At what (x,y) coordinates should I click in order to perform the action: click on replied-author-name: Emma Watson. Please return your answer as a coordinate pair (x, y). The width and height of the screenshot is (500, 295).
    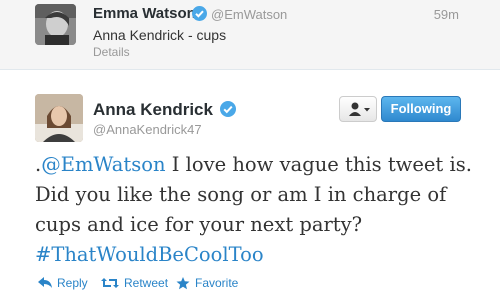
    Looking at the image, I should click on (144, 13).